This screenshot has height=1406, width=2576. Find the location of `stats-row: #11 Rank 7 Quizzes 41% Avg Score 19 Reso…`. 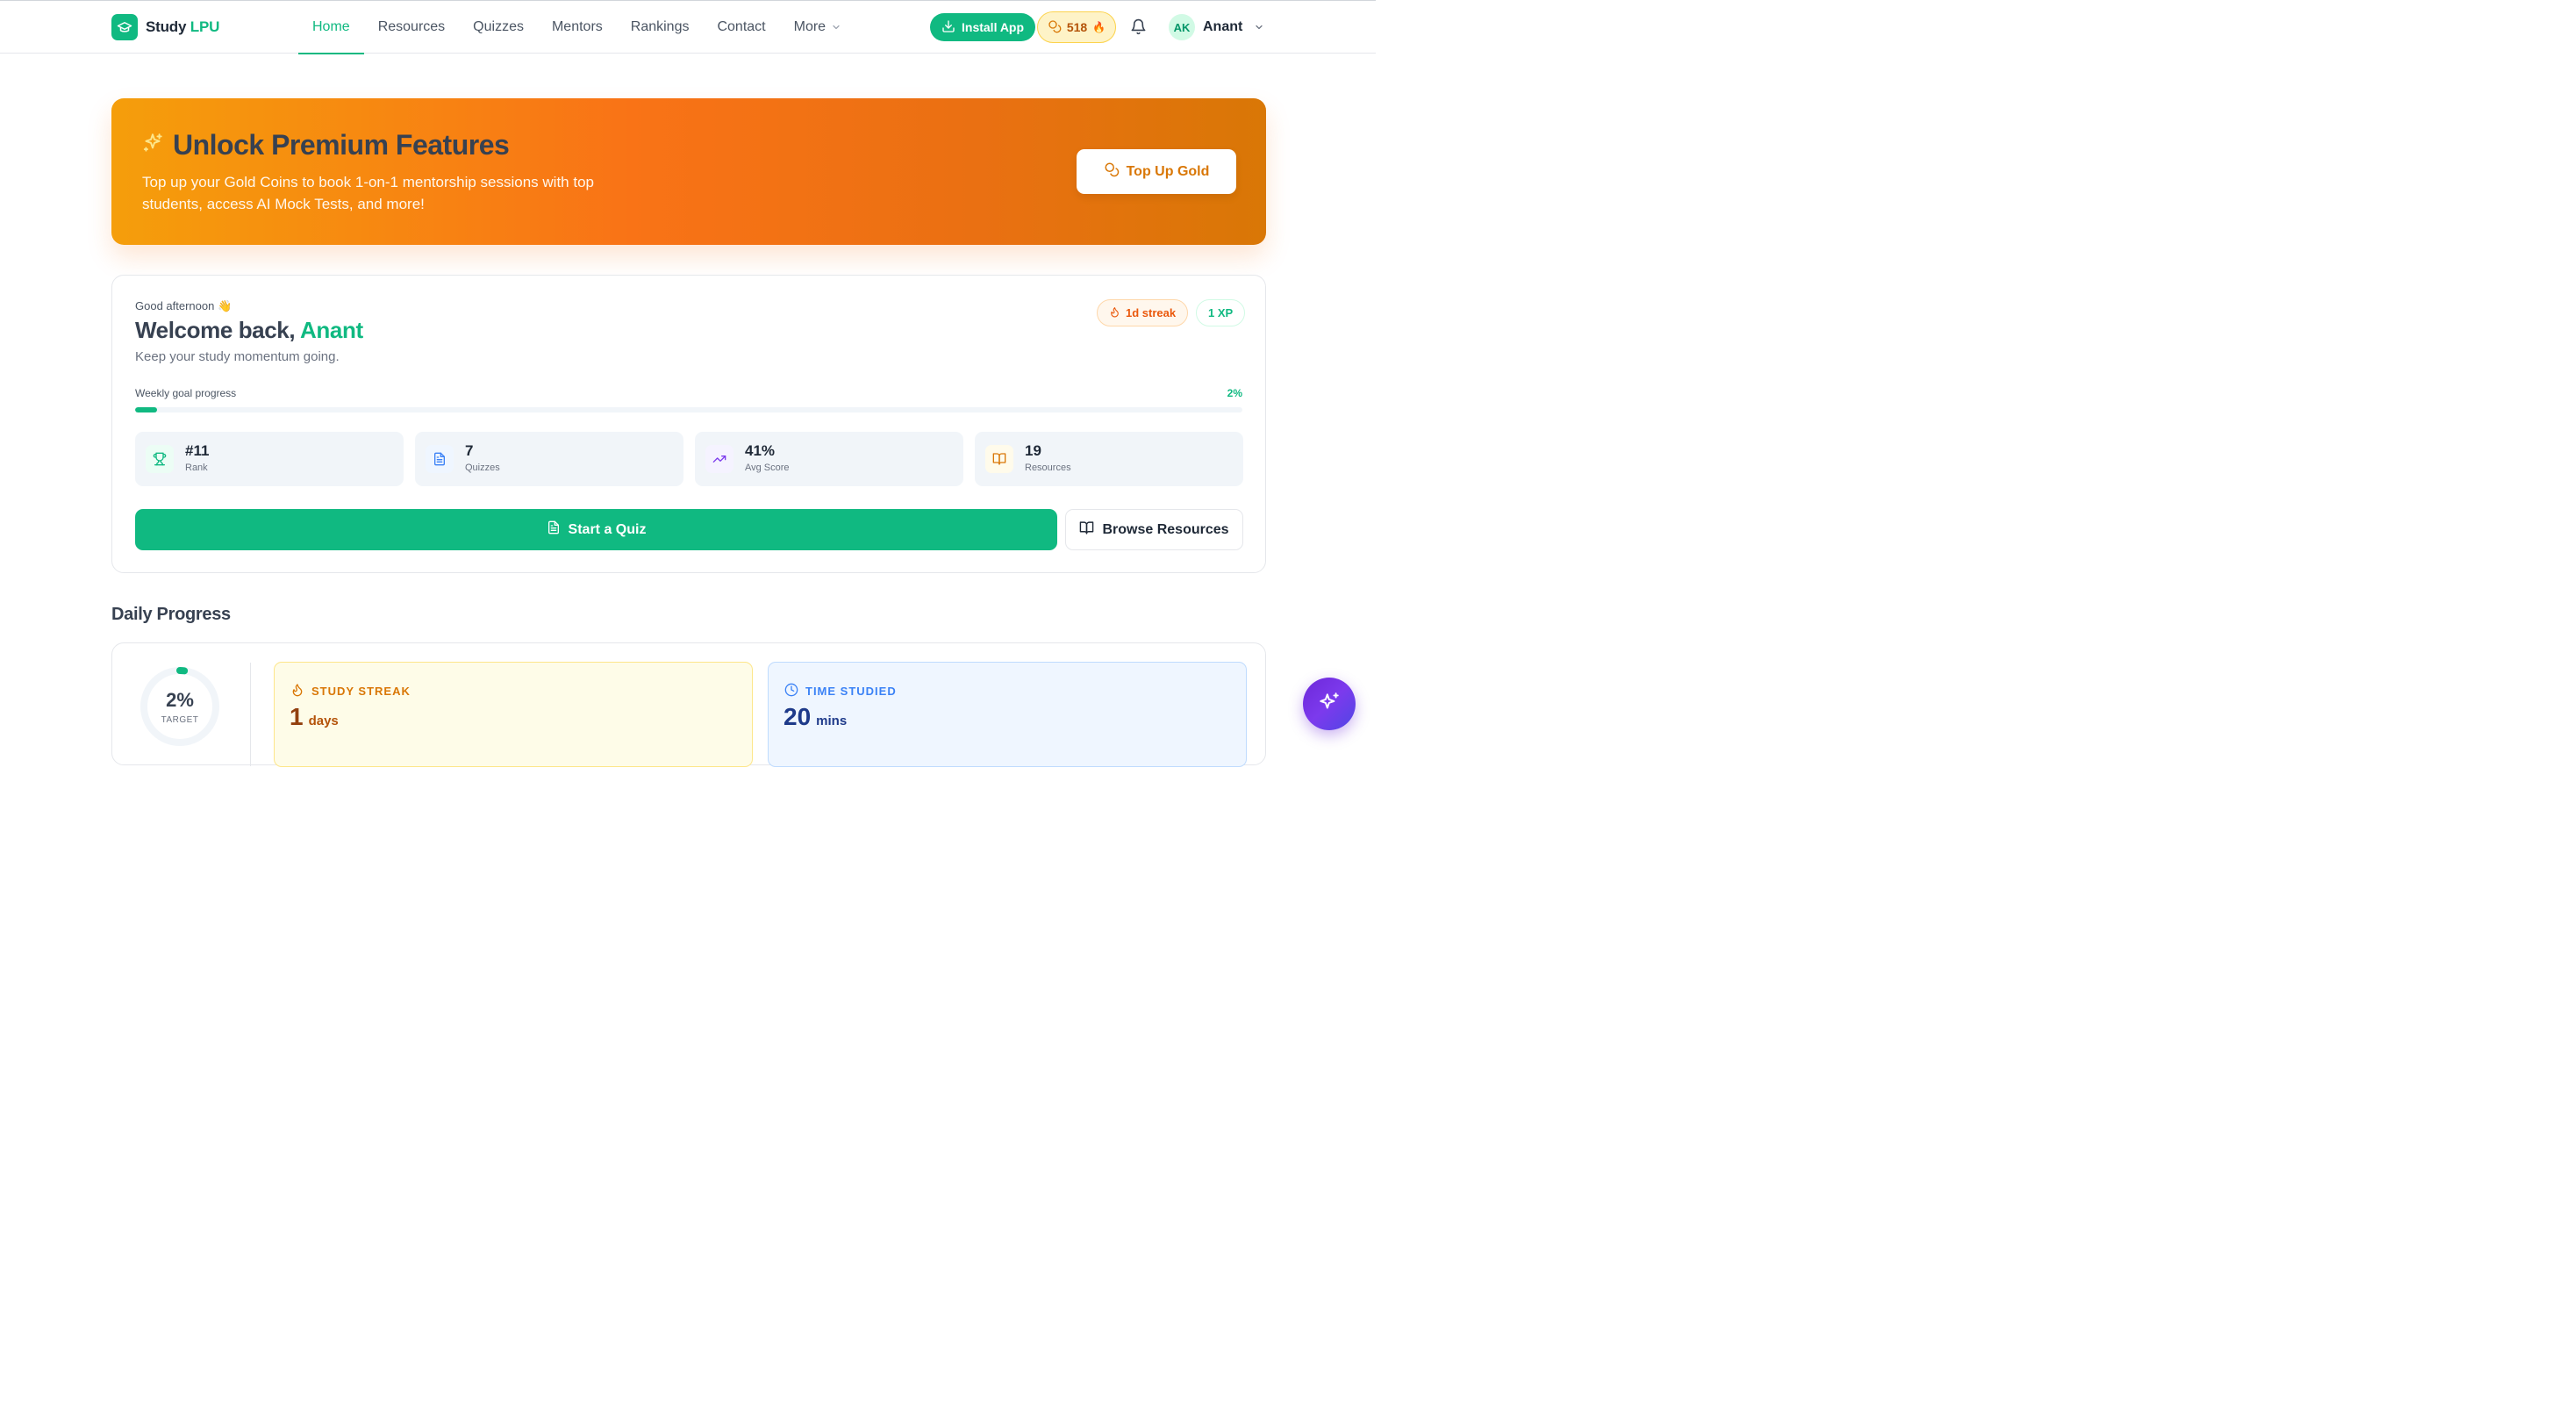

stats-row: #11 Rank 7 Quizzes 41% Avg Score 19 Reso… is located at coordinates (689, 459).